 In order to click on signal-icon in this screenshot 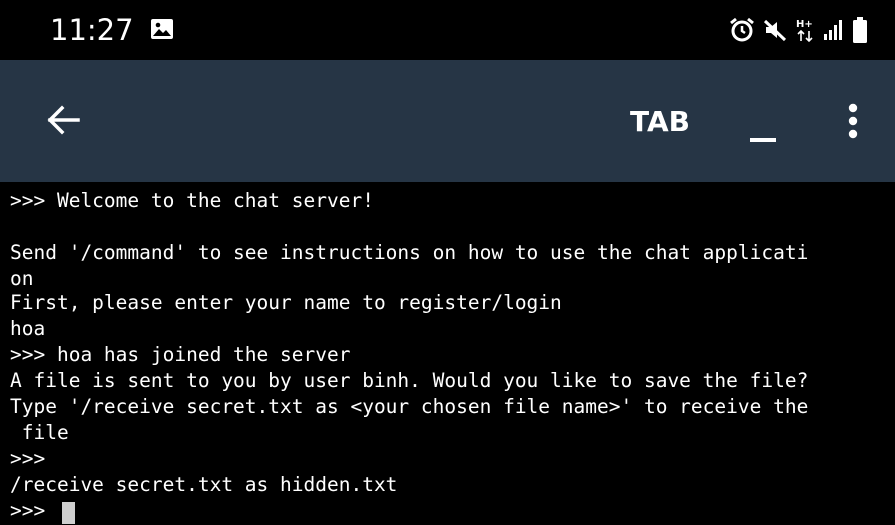, I will do `click(834, 30)`.